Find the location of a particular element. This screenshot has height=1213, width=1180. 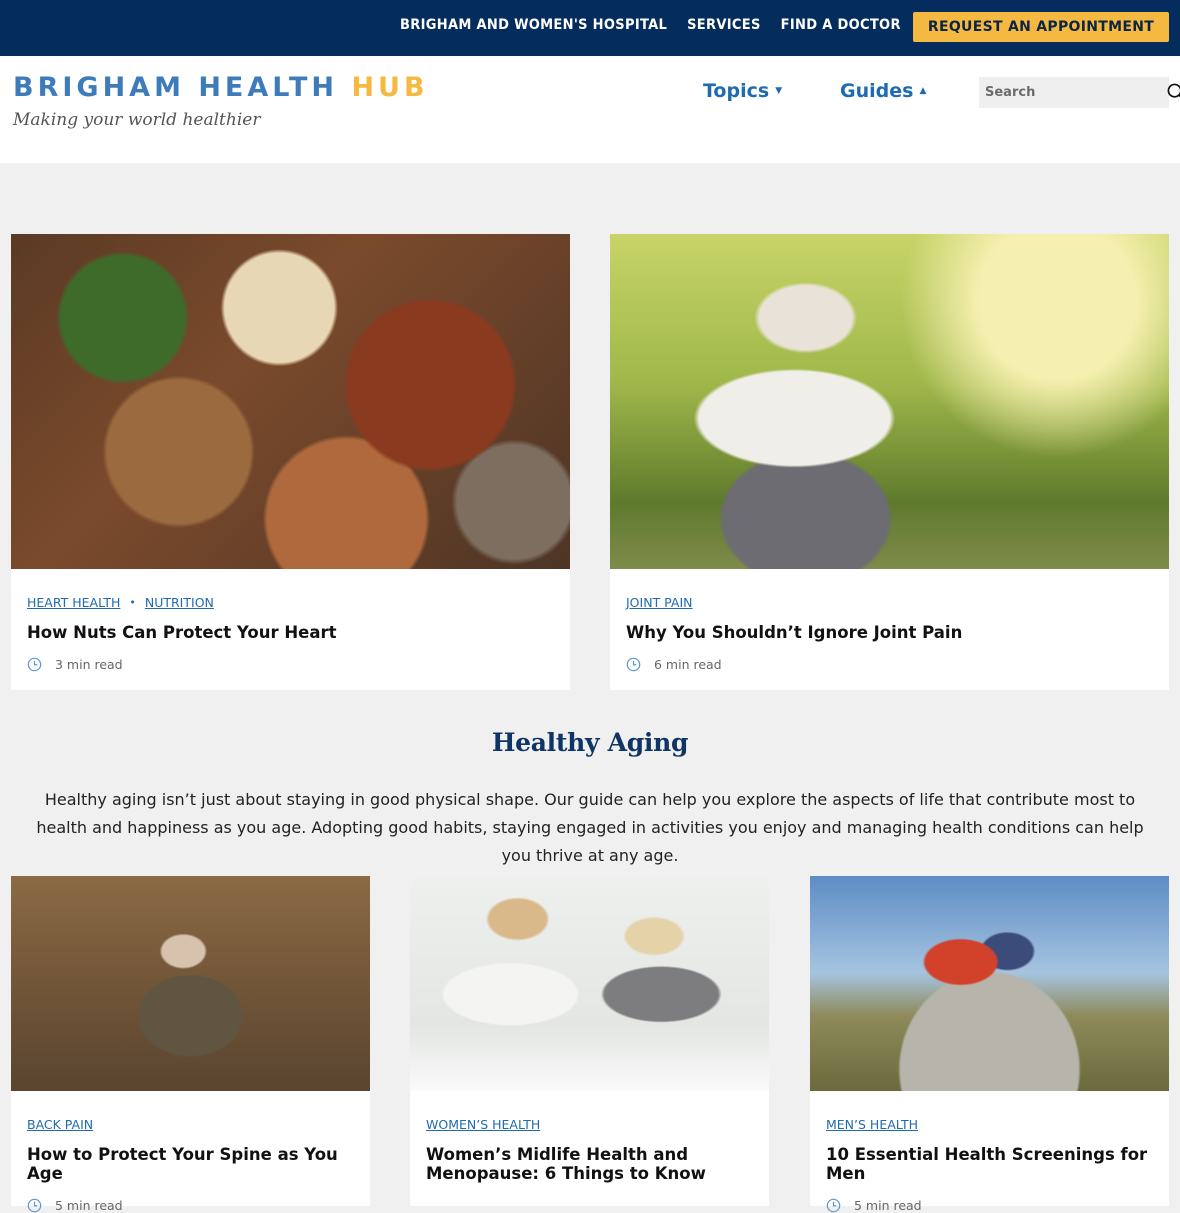

nav-guides: Guides ▲ is located at coordinates (883, 91).